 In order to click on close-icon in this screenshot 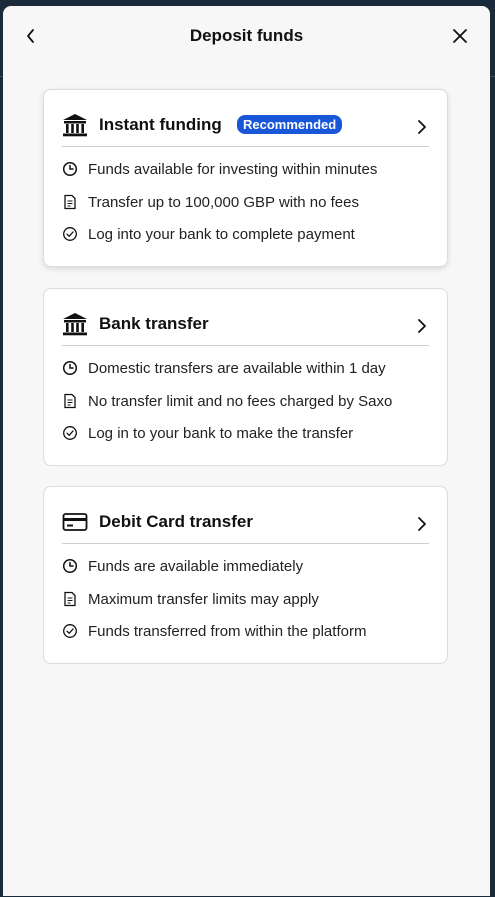, I will do `click(460, 36)`.